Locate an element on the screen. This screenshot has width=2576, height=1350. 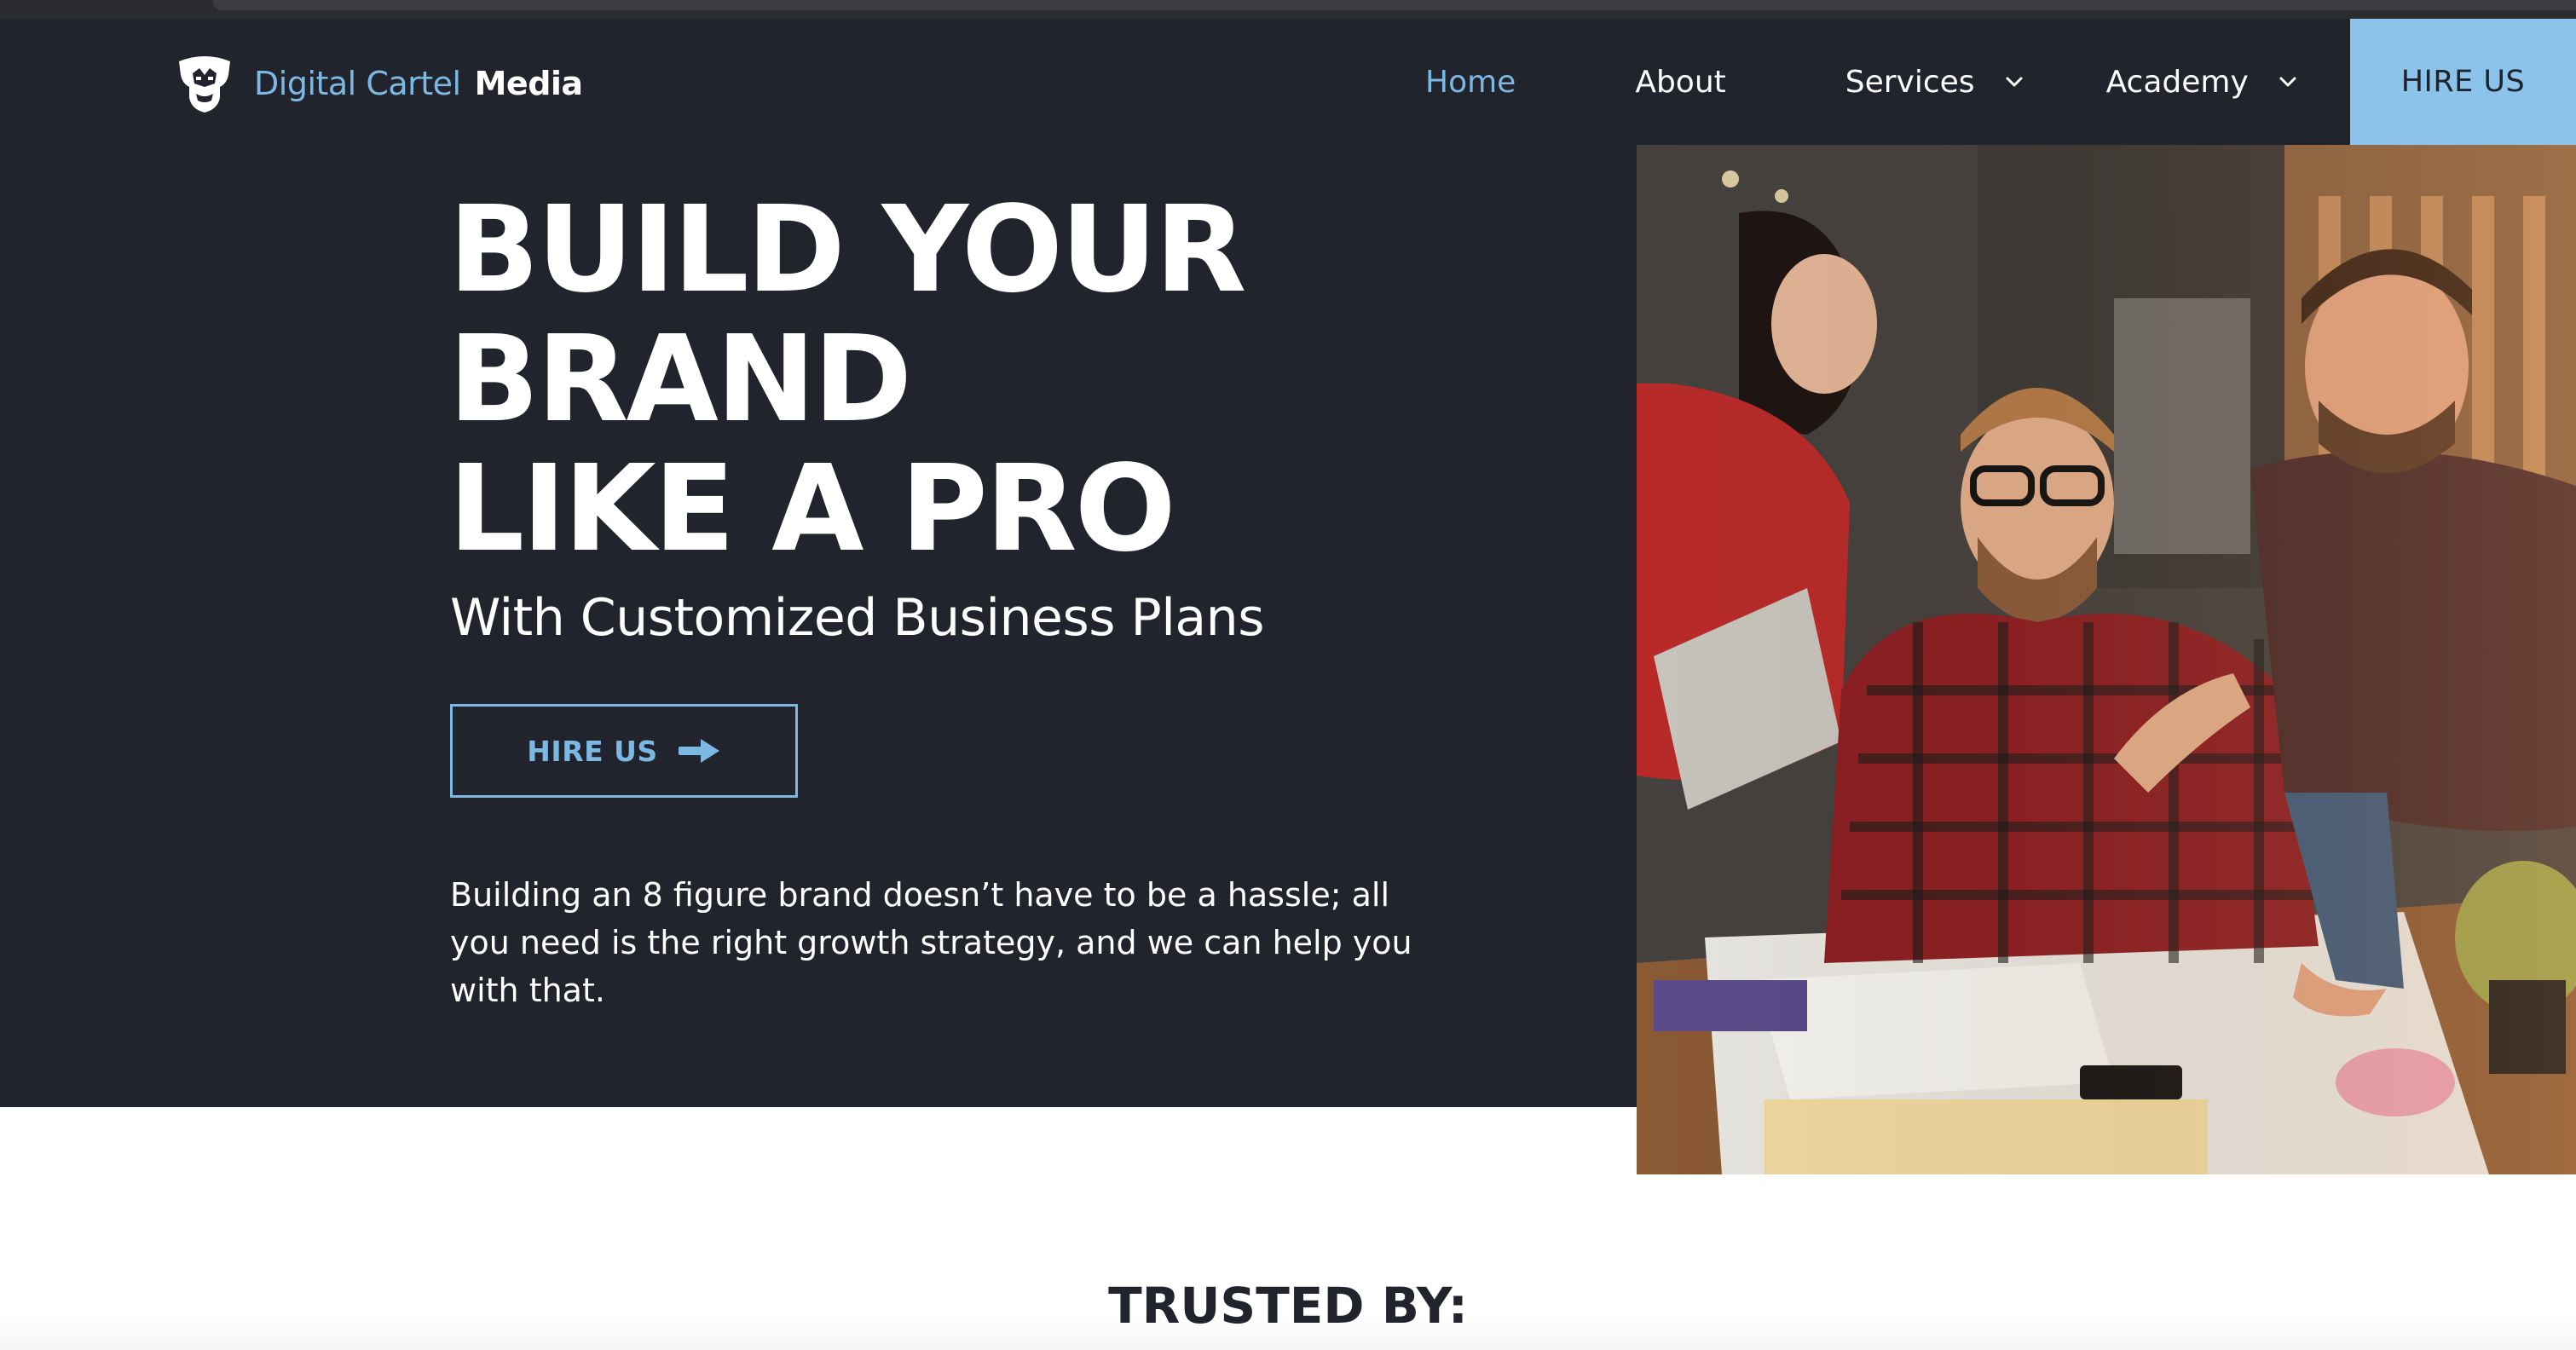
hero-title: BUILD YOUR BRAND LIKE A PRO is located at coordinates (847, 380).